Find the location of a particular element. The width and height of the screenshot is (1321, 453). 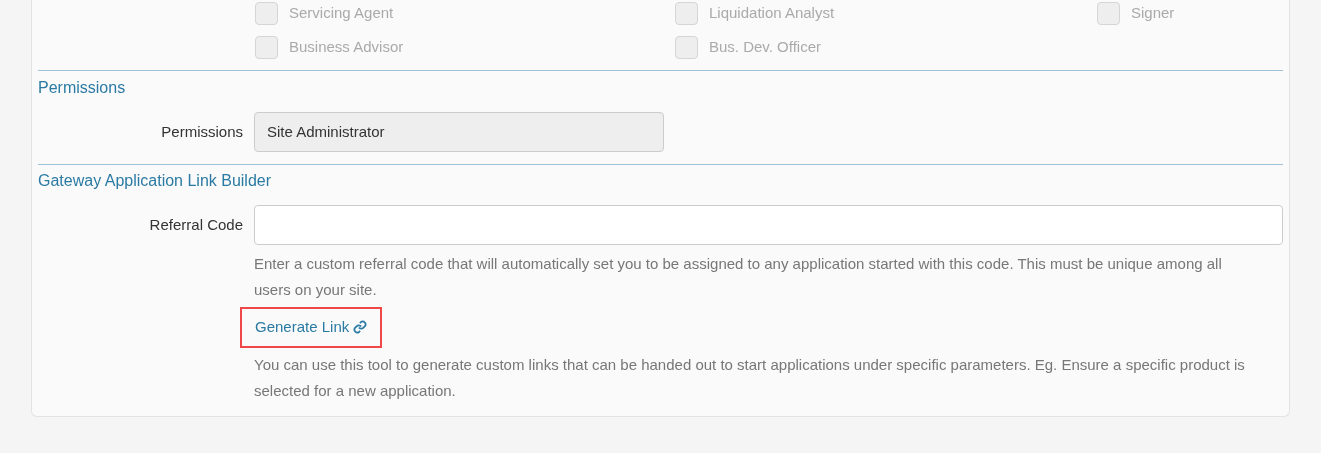

generate-link: Generate Link is located at coordinates (311, 327).